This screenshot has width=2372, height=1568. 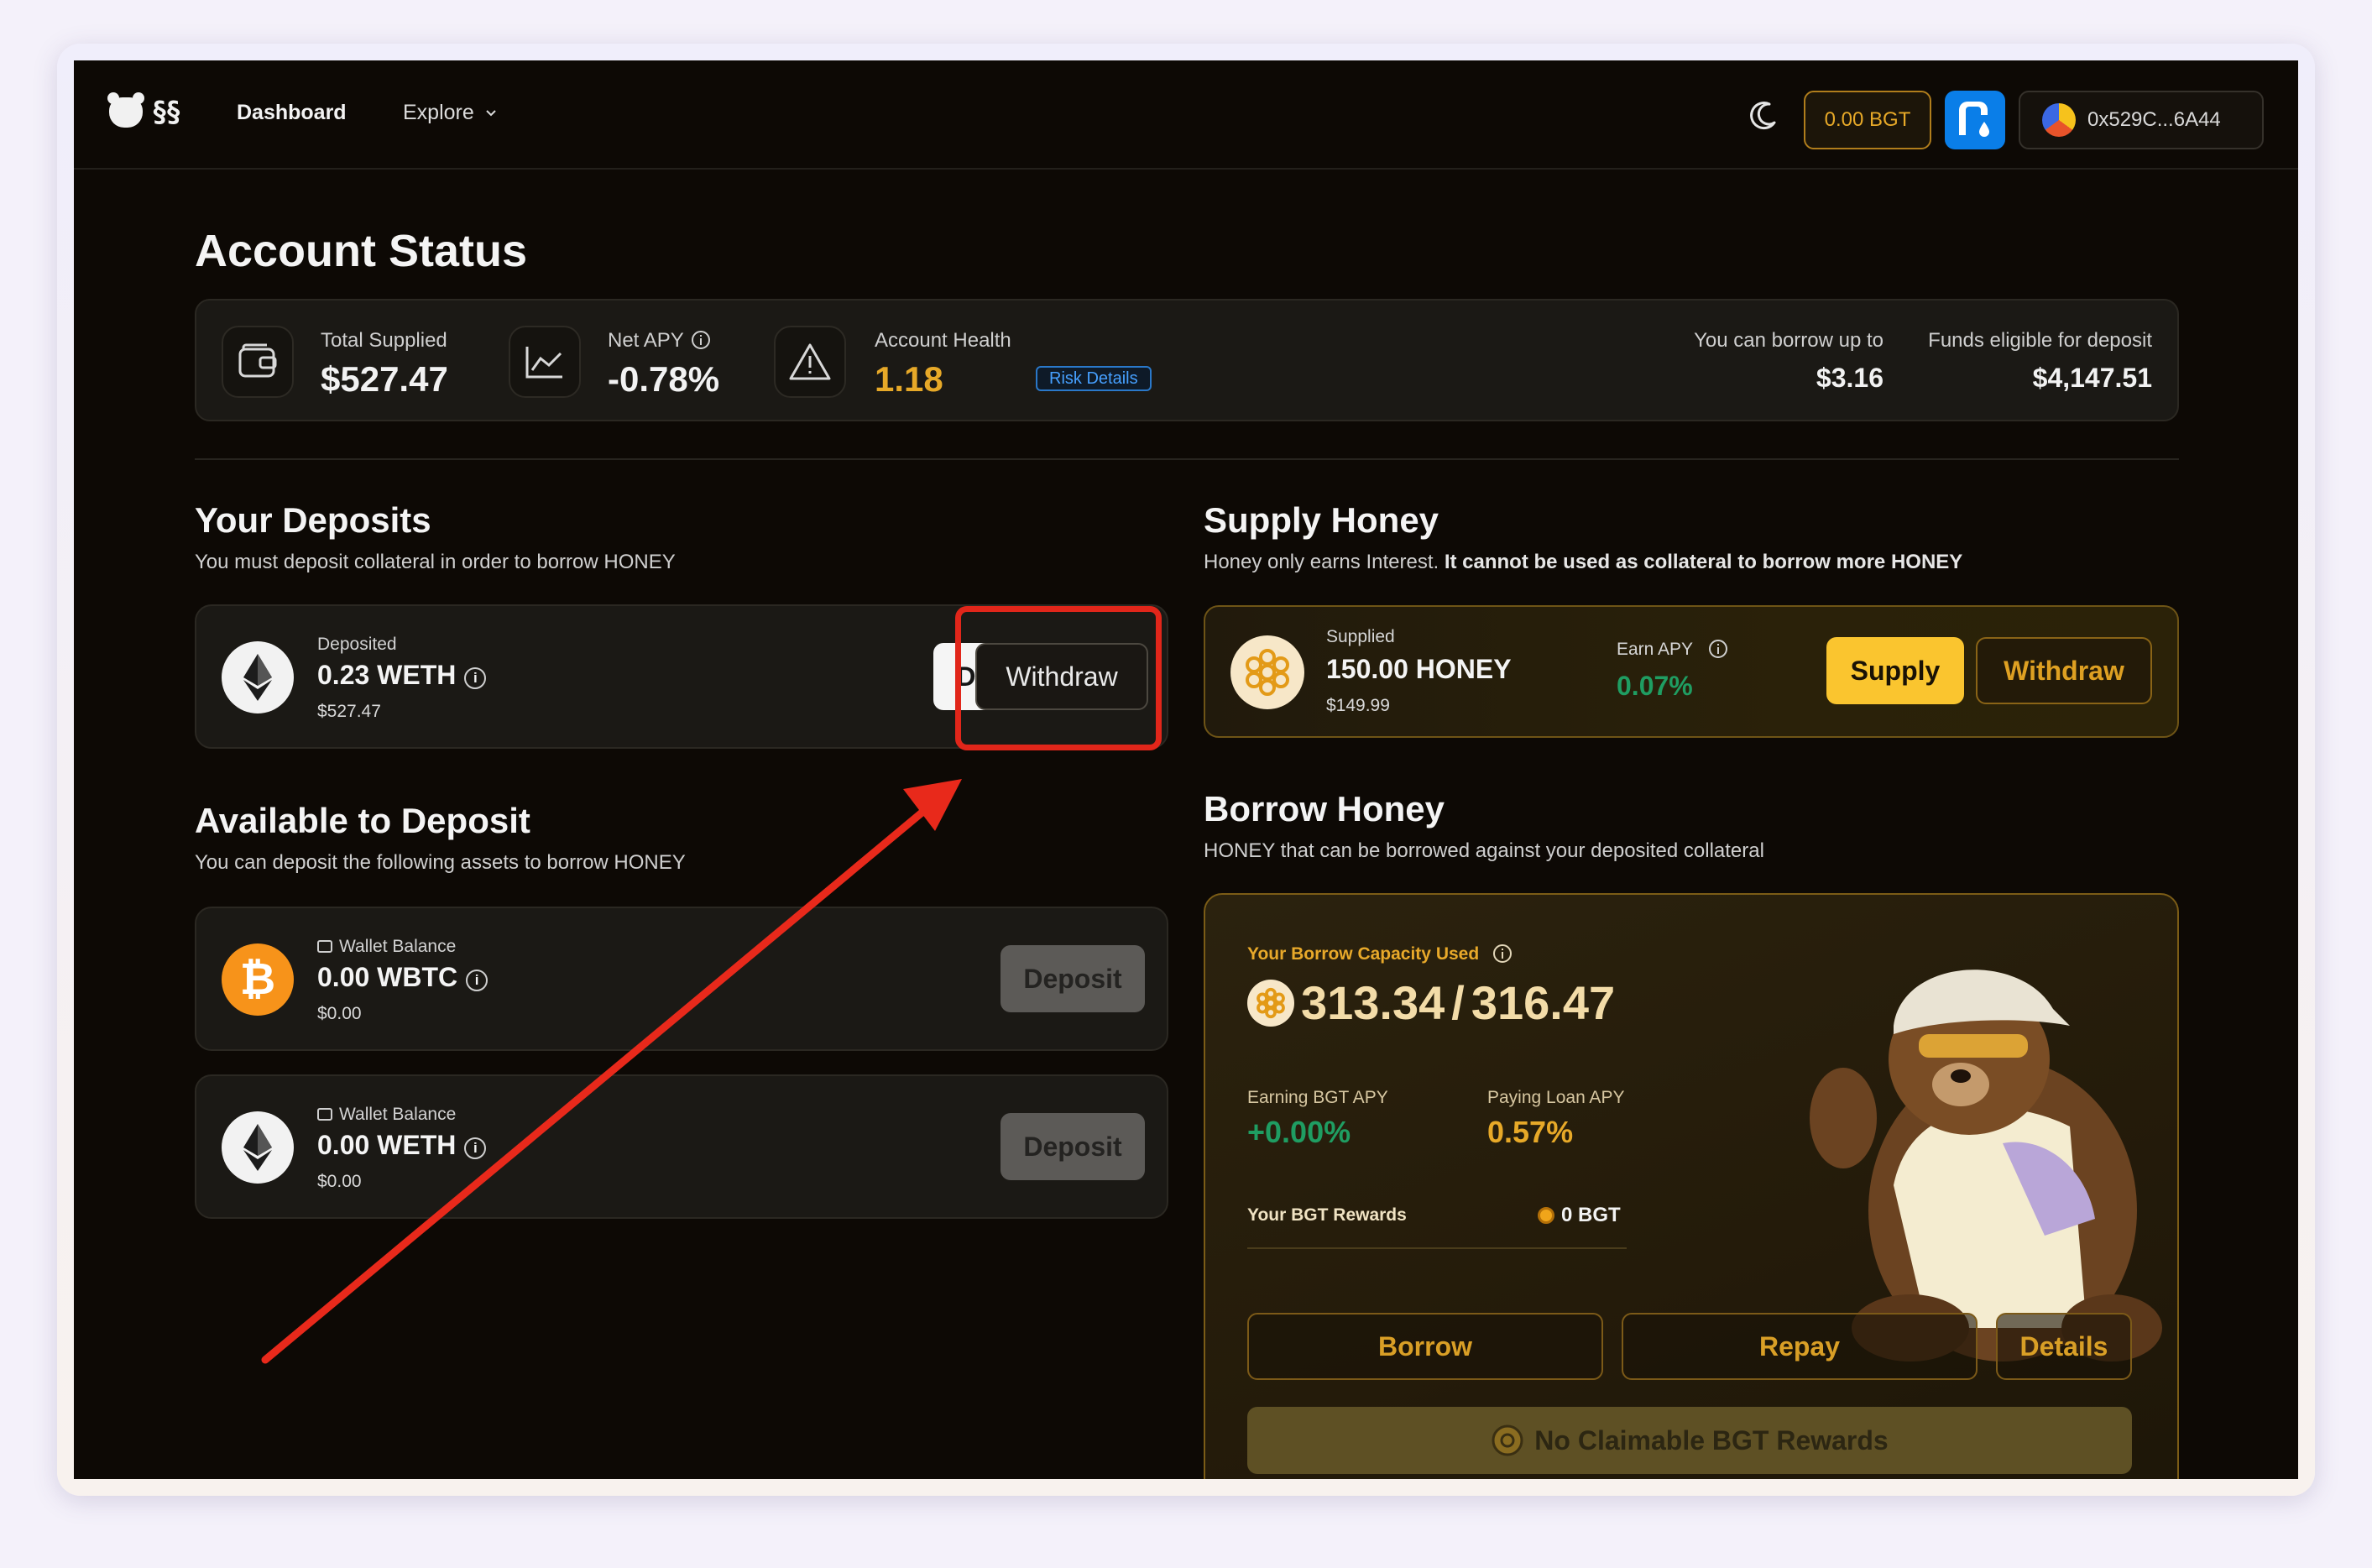 I want to click on available-item-weth: Wallet Balance 0.00 WETH i $0.00 Deposit, so click(x=682, y=1146).